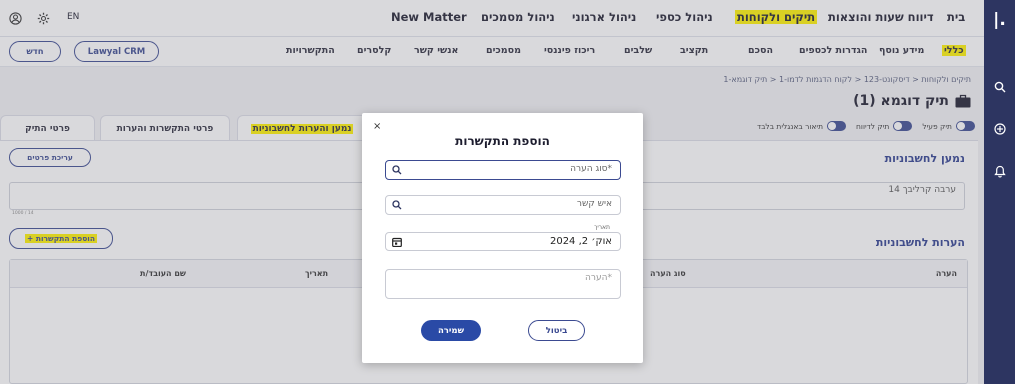 This screenshot has height=384, width=1015. I want to click on contact-placeholder: איש קשר, so click(594, 204).